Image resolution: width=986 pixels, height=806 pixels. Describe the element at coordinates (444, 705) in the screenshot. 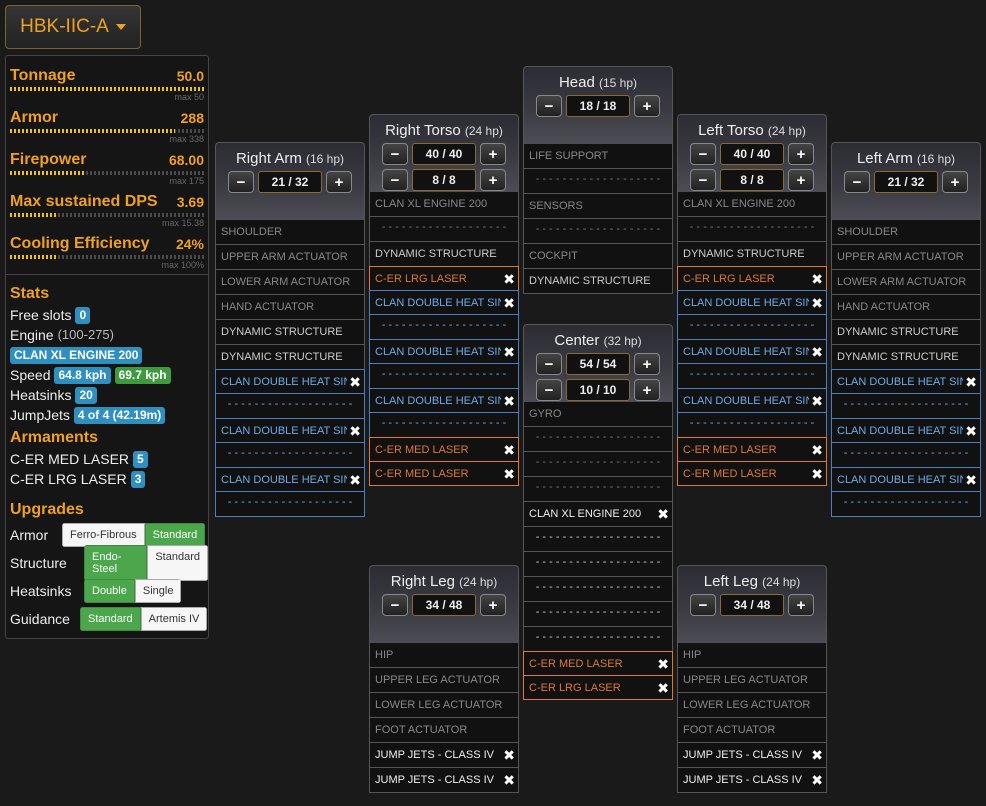

I see `equipment-slot: LOWER LEG ACTUATOR` at that location.